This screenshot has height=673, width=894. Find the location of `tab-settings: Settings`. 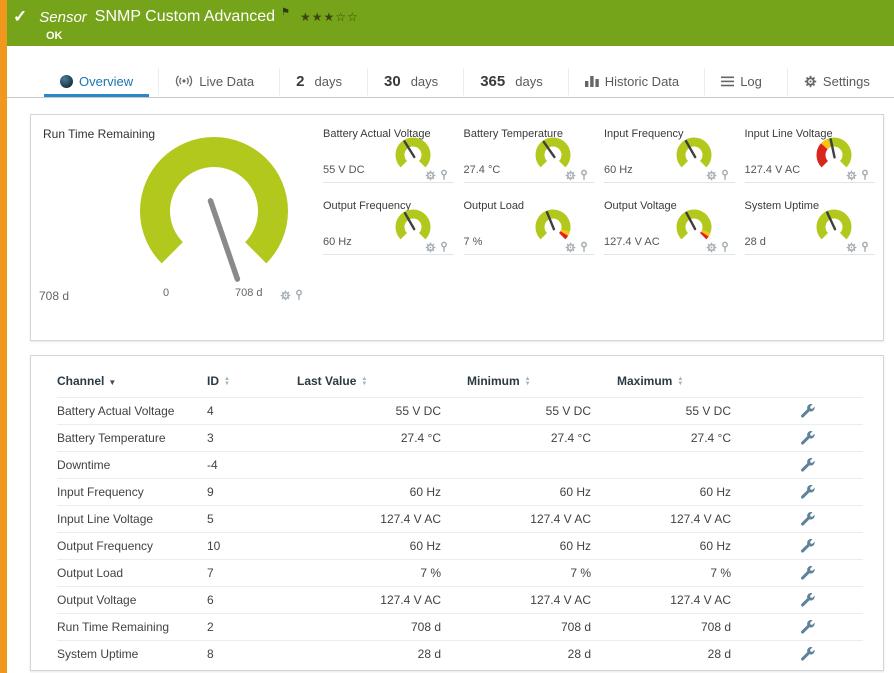

tab-settings: Settings is located at coordinates (836, 82).